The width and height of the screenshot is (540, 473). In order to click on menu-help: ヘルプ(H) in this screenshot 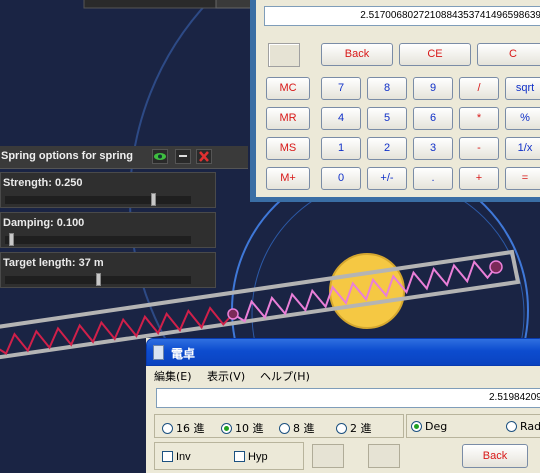, I will do `click(285, 376)`.